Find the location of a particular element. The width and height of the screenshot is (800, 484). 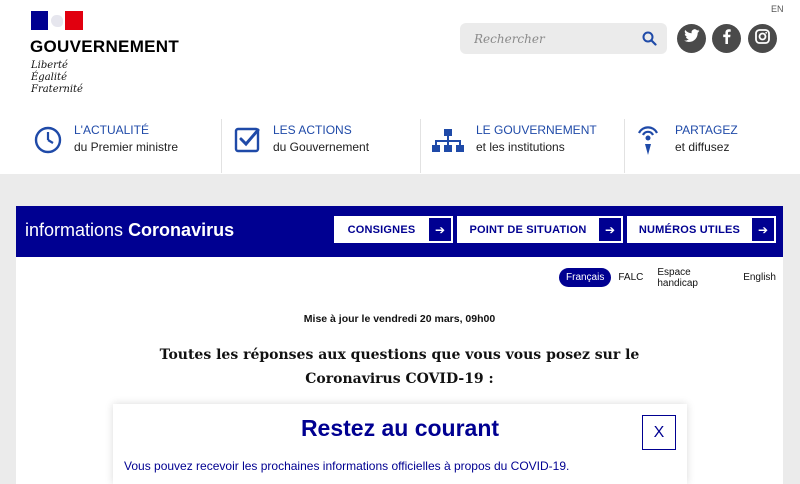

close-icon: X is located at coordinates (659, 432).